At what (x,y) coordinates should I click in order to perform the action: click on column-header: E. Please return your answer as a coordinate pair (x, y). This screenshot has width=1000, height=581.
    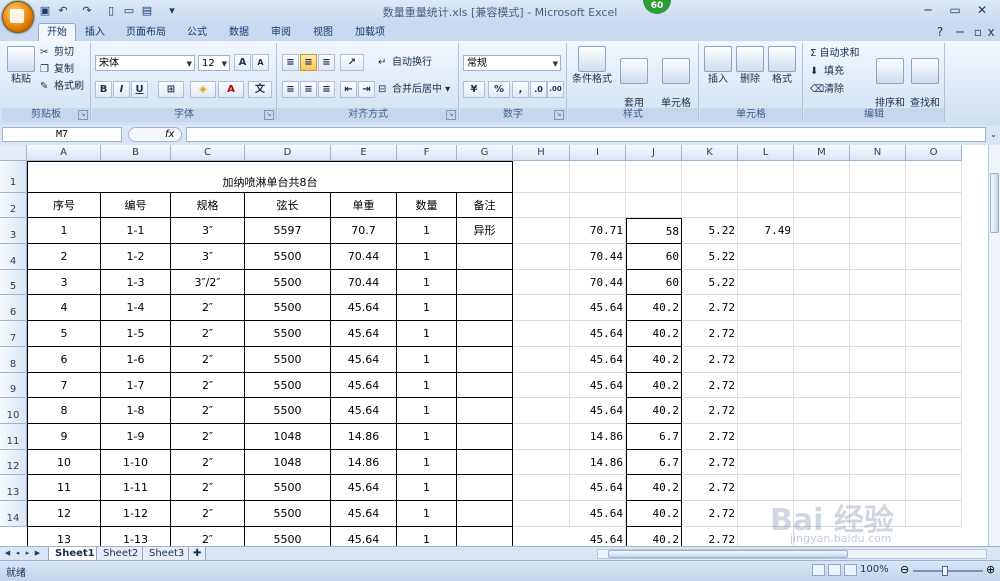
    Looking at the image, I should click on (364, 153).